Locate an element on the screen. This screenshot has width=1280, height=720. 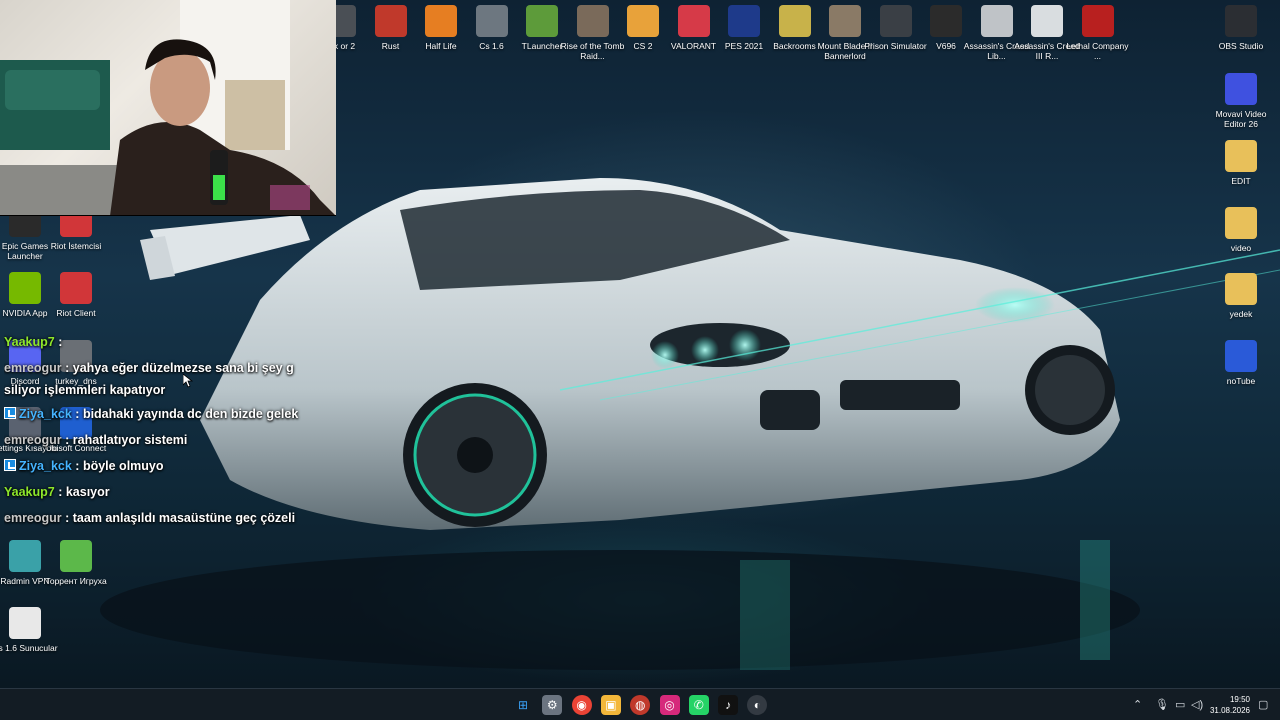
desktop-icon-label: EDIT is located at coordinates (1241, 181).